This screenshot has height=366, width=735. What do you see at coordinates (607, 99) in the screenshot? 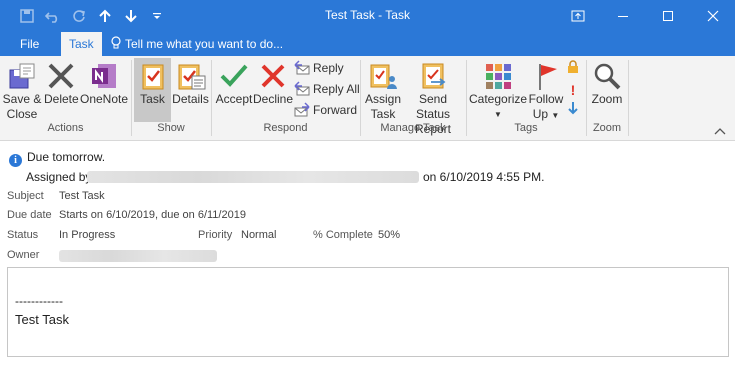
I see `zoom-label: Zoom` at bounding box center [607, 99].